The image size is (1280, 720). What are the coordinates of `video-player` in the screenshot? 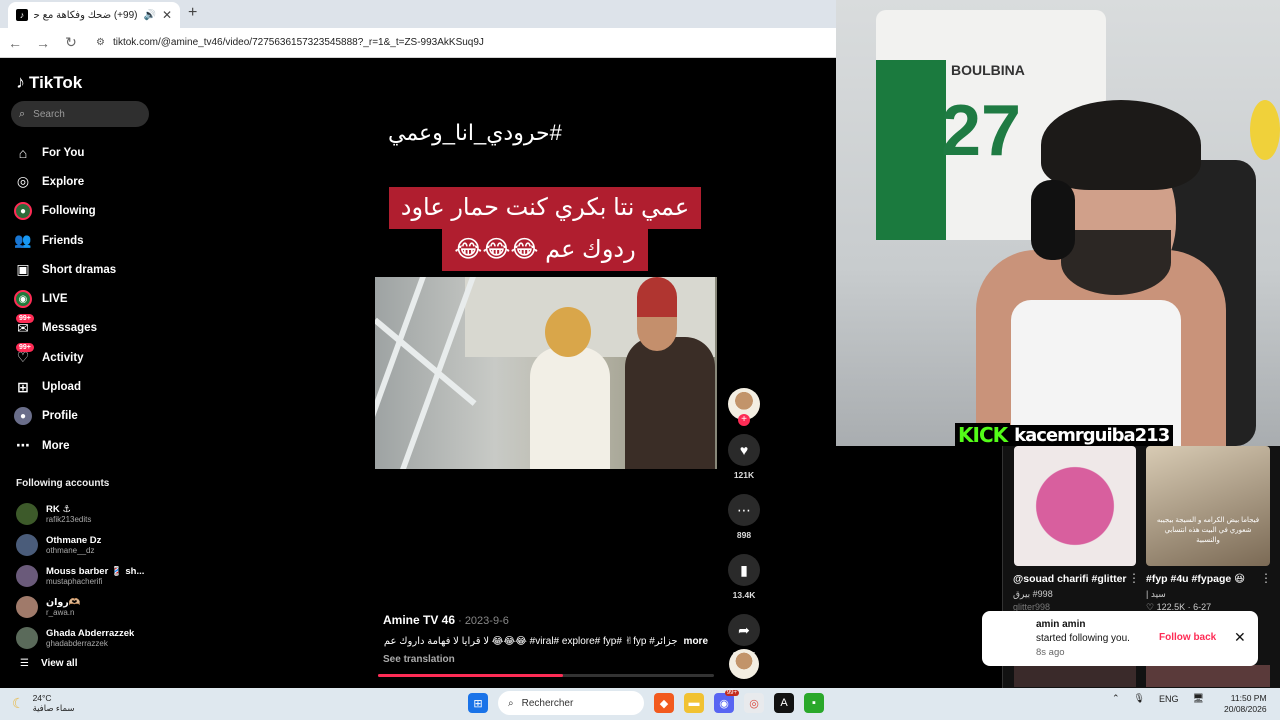 It's located at (546, 373).